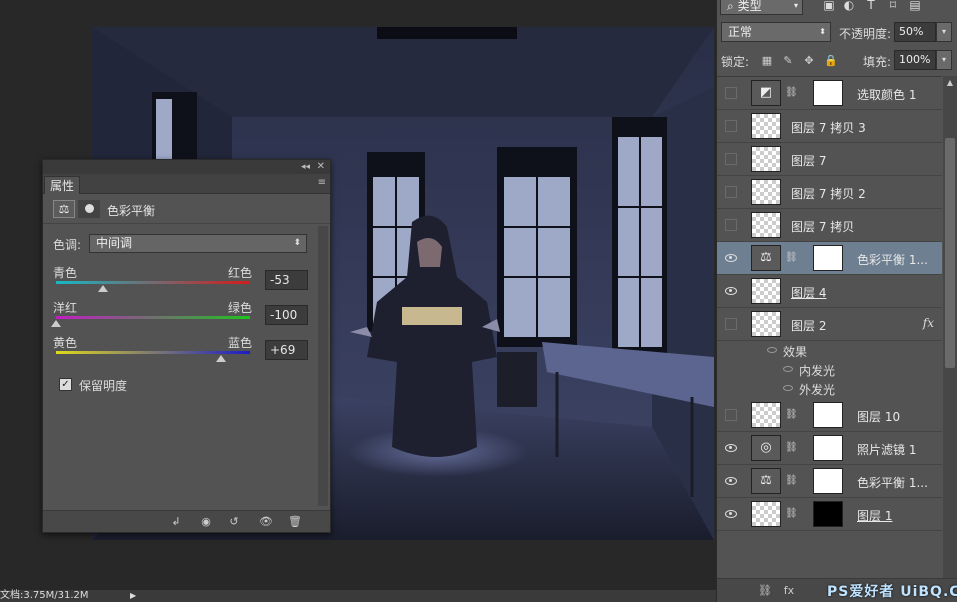  I want to click on scroll-up-arrow-icon: ▲, so click(950, 83).